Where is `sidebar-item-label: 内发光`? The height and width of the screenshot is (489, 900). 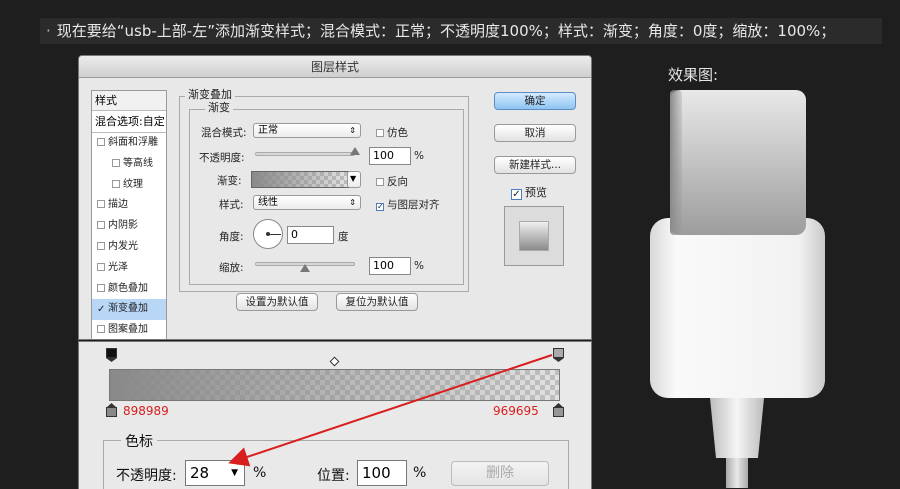
sidebar-item-label: 内发光 is located at coordinates (123, 246).